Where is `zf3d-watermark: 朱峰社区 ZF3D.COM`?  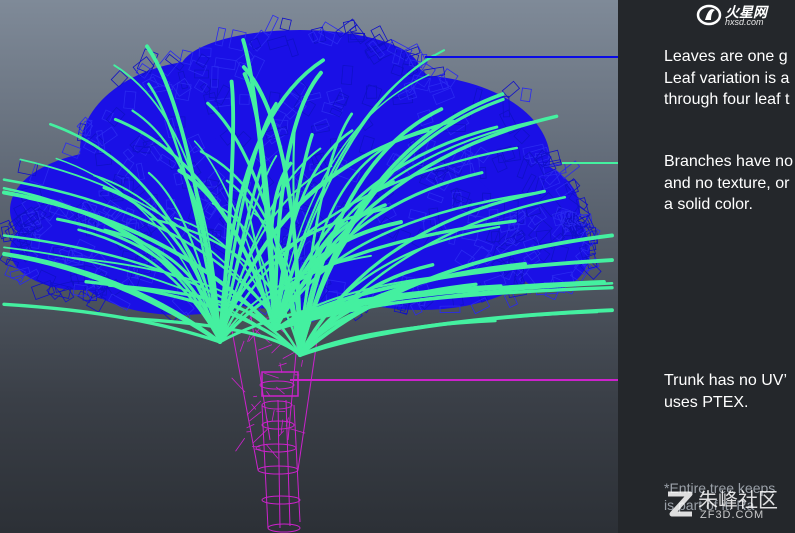
zf3d-watermark: 朱峰社区 ZF3D.COM is located at coordinates (728, 507).